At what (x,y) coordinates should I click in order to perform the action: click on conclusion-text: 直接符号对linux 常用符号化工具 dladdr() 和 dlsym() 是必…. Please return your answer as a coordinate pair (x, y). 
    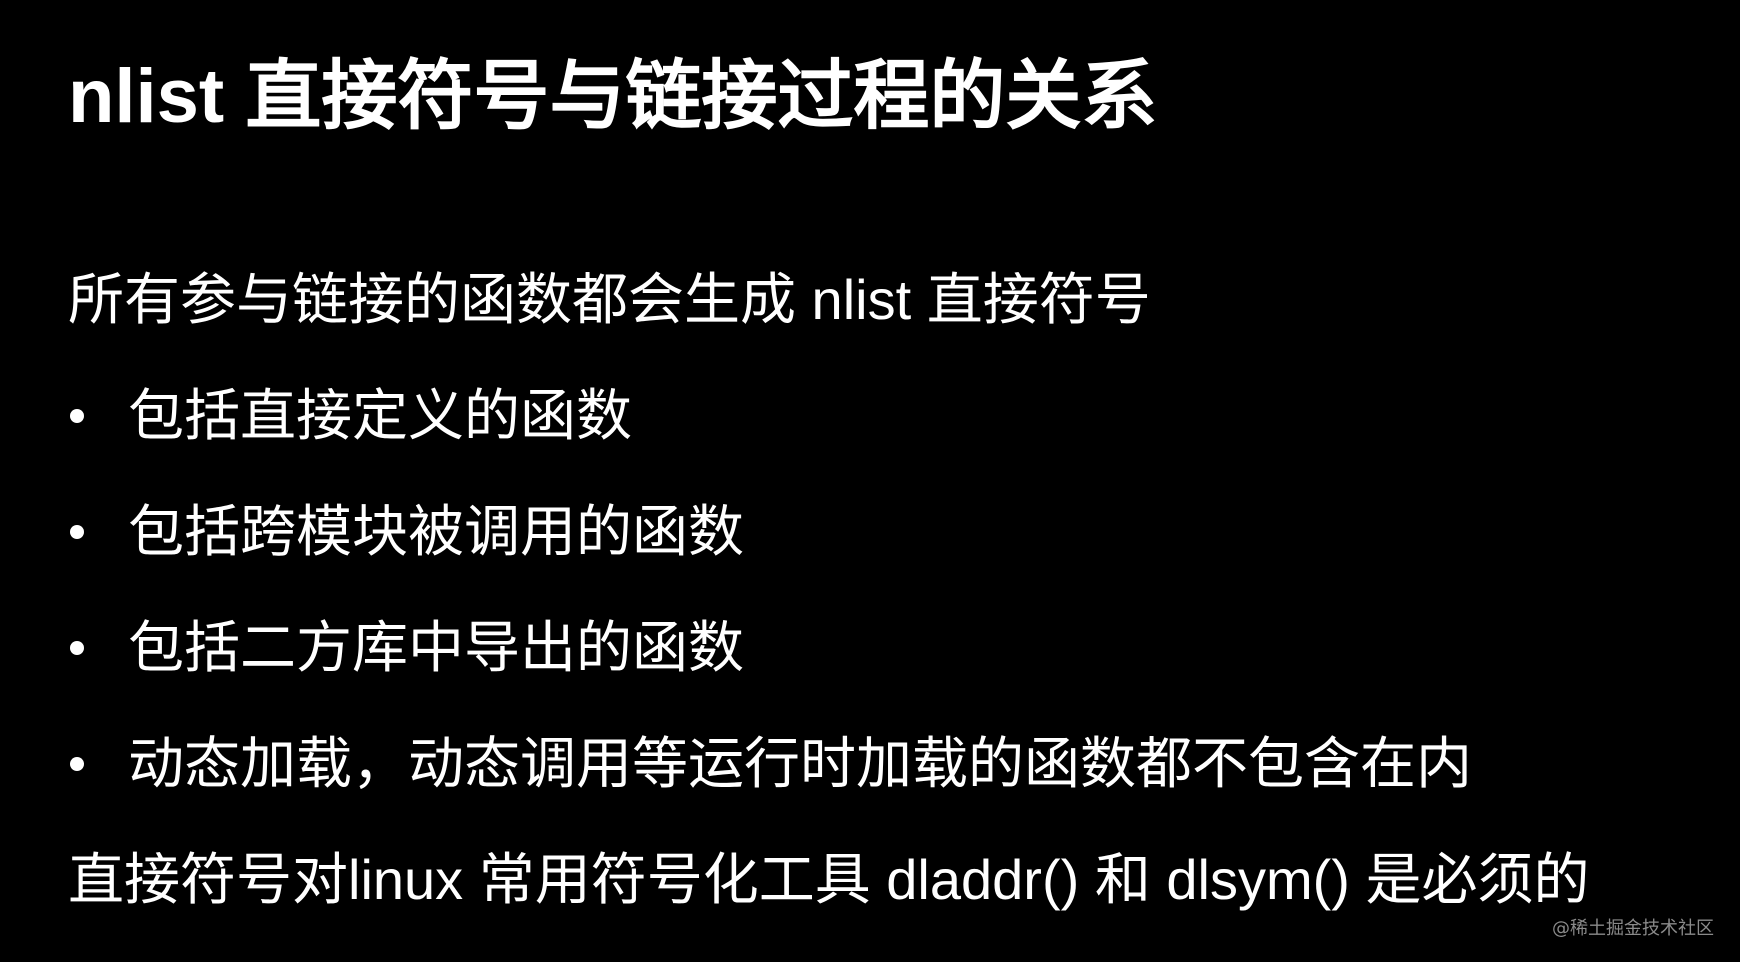
    Looking at the image, I should click on (829, 879).